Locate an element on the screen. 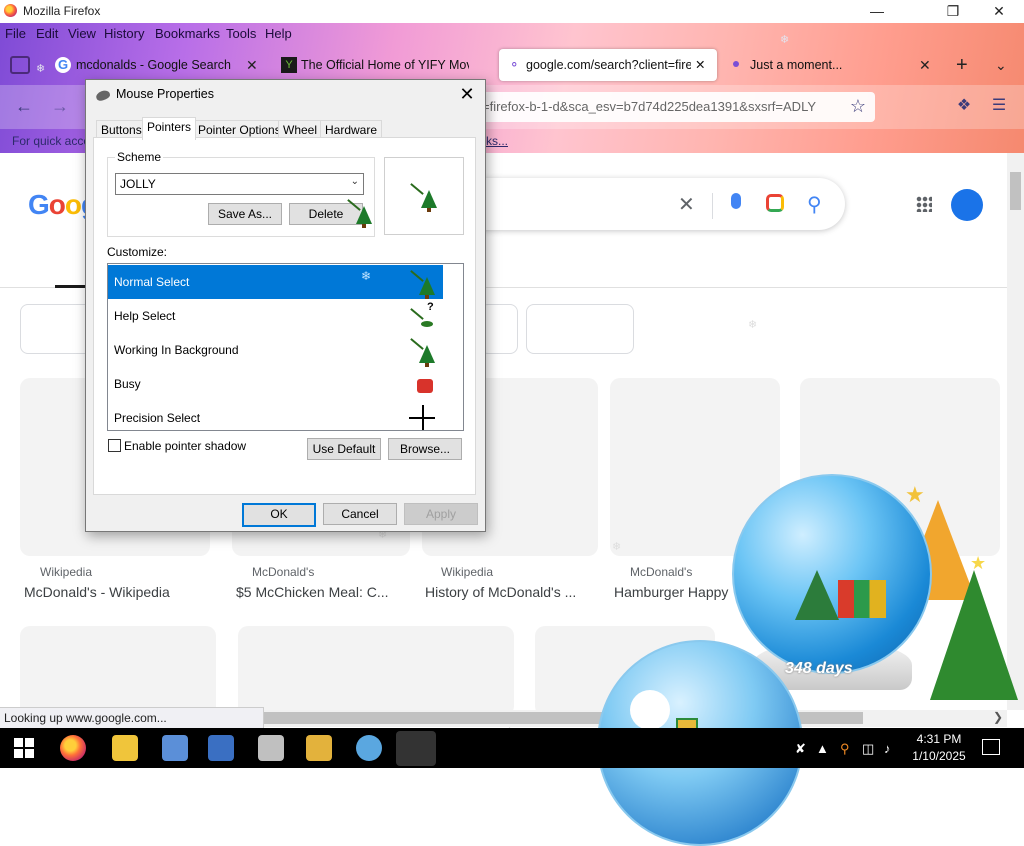 The image size is (1024, 846). network-icon: ◫ is located at coordinates (868, 749).